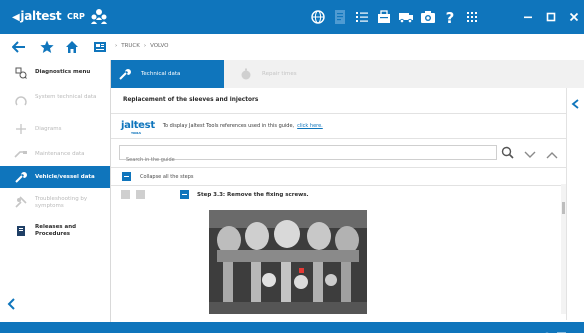  What do you see at coordinates (21, 231) in the screenshot?
I see `book-icon` at bounding box center [21, 231].